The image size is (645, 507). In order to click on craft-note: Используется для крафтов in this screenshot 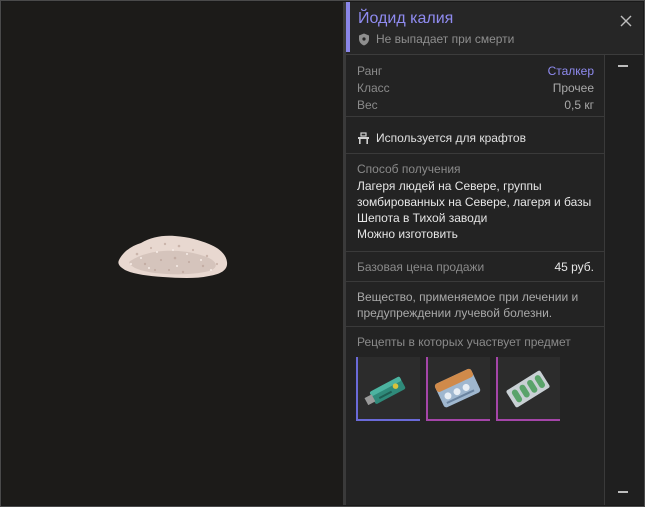, I will do `click(441, 138)`.